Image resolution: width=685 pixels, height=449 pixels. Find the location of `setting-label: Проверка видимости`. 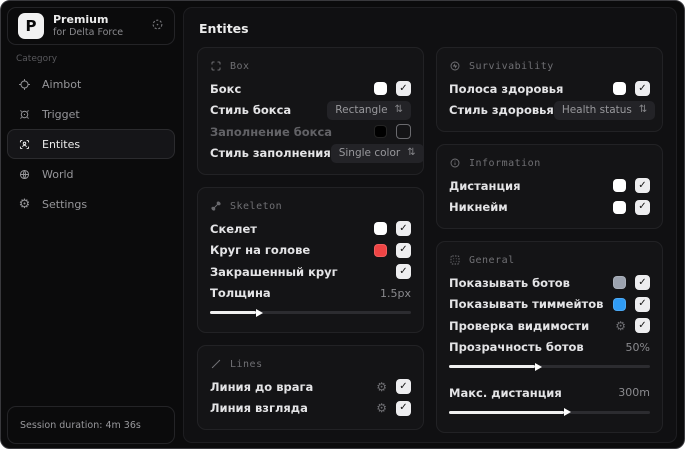

setting-label: Проверка видимости is located at coordinates (519, 325).